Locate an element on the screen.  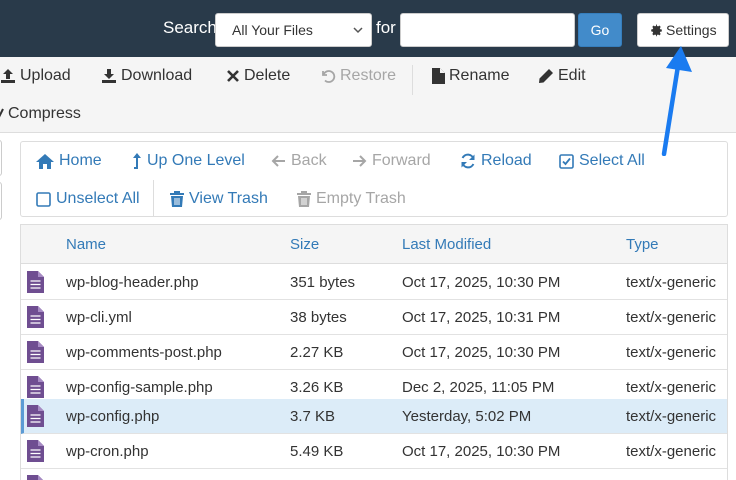
back-button: Back is located at coordinates (299, 161).